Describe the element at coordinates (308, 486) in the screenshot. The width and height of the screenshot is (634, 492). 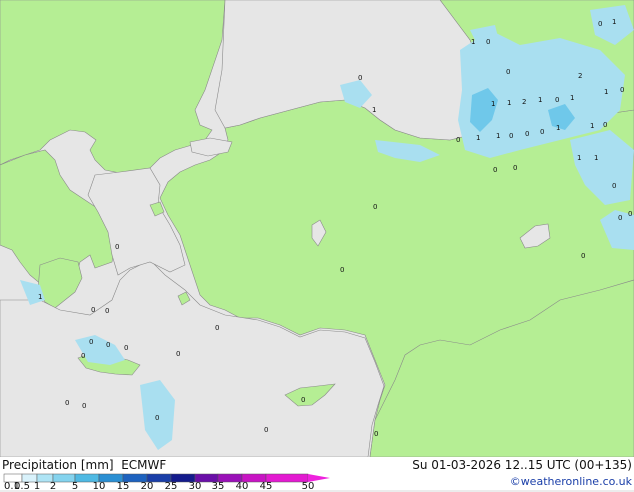
I see `legend-tick-label: 50` at that location.